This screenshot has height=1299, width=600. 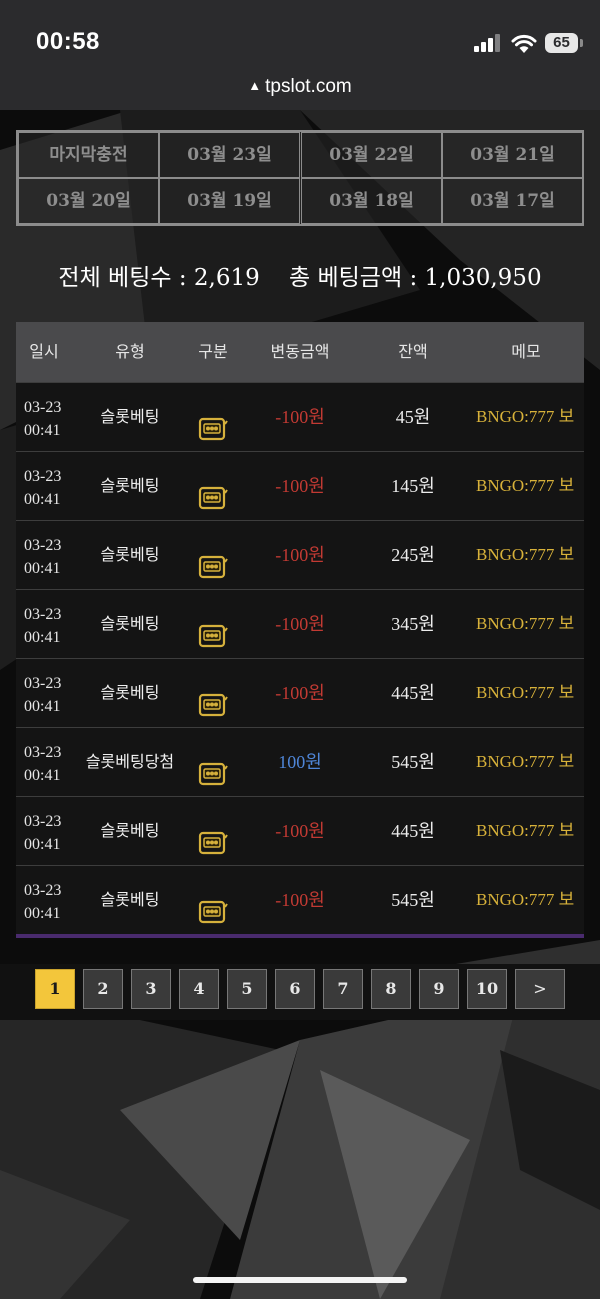 I want to click on header-change-amount: 변동금액, so click(x=300, y=351).